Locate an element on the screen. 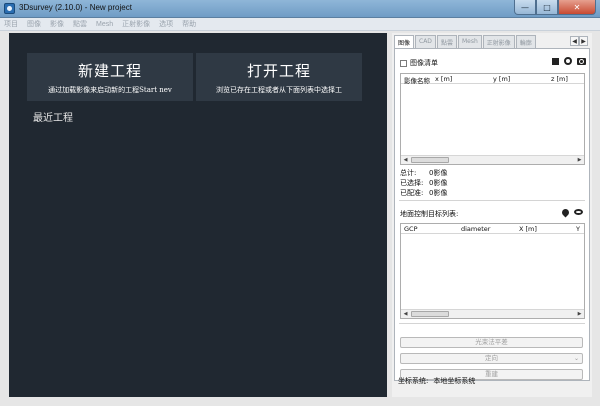 The height and width of the screenshot is (406, 600). minimize-button: — is located at coordinates (525, 7).